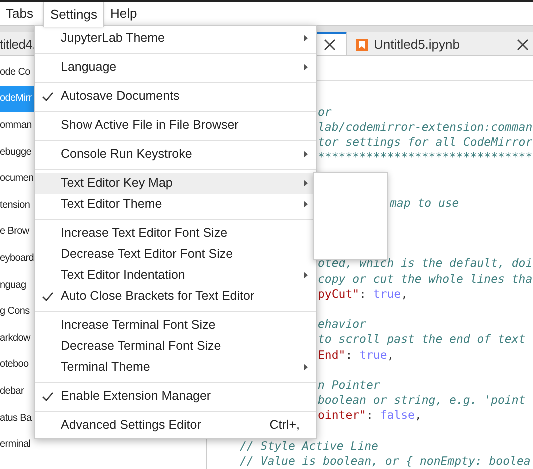 The image size is (533, 469). I want to click on menu-label: Advanced Settings Editor, so click(131, 425).